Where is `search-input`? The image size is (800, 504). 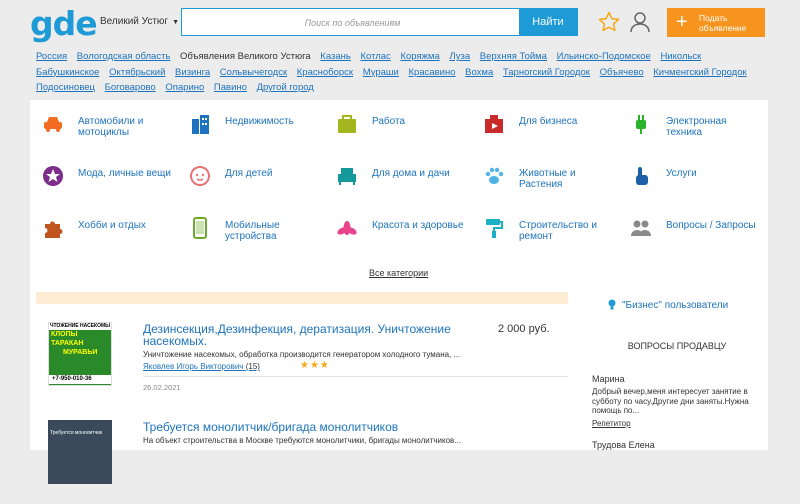
search-input is located at coordinates (352, 23).